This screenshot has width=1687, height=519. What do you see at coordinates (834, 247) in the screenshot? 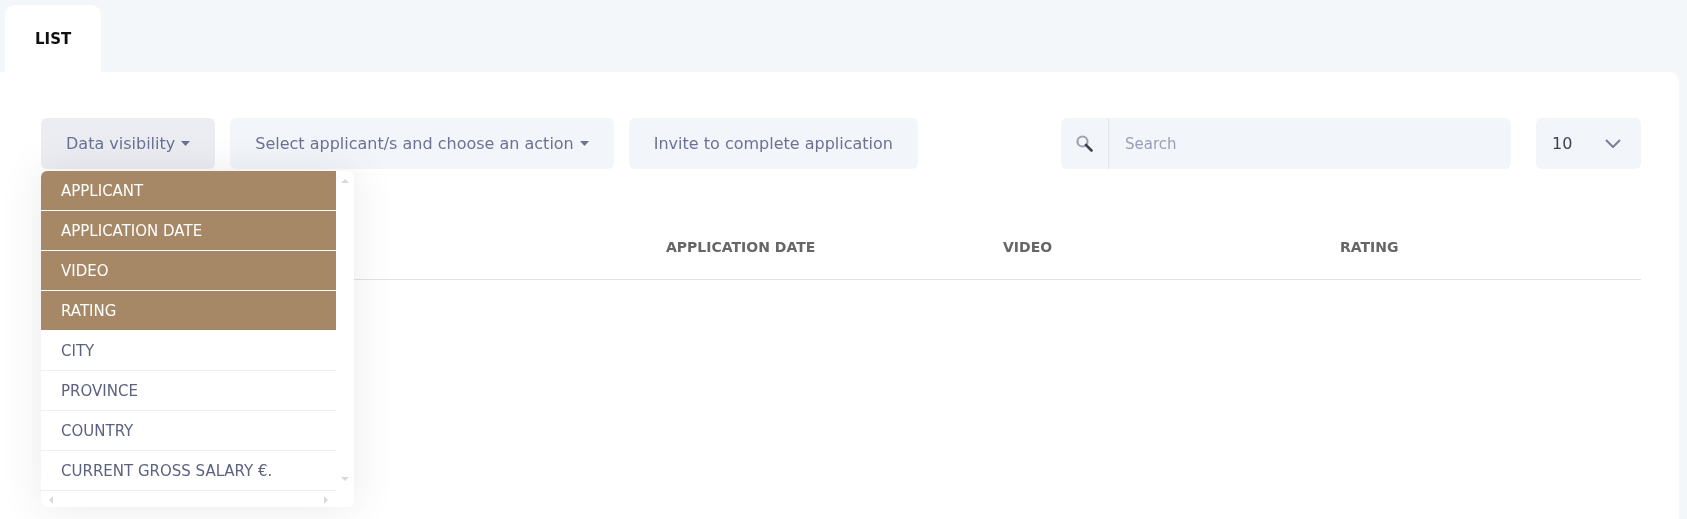
I see `column-header: APPLICATION DATE` at bounding box center [834, 247].